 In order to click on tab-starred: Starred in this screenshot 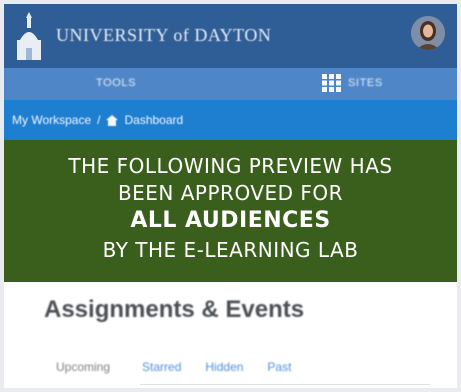, I will do `click(161, 367)`.